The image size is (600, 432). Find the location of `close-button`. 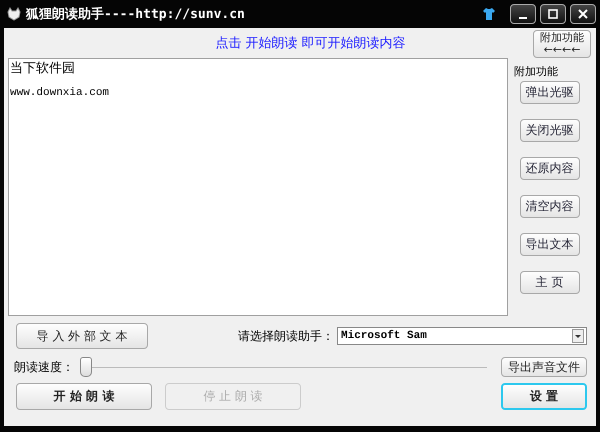

close-button is located at coordinates (583, 14).